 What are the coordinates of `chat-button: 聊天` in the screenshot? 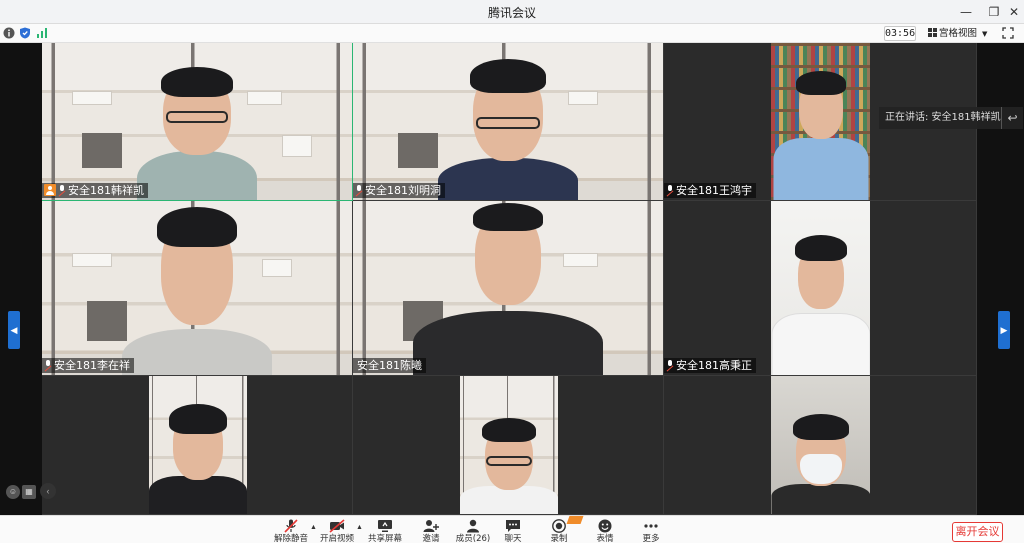 It's located at (513, 531).